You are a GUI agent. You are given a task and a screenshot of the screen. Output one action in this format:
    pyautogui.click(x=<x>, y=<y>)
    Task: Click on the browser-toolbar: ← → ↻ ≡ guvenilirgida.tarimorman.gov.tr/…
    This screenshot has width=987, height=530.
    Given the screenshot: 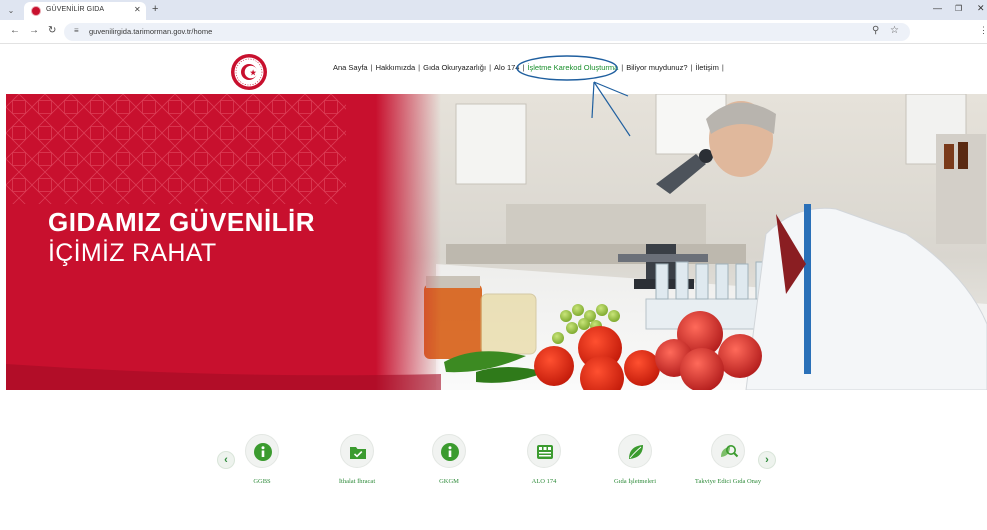 What is the action you would take?
    pyautogui.click(x=493, y=32)
    